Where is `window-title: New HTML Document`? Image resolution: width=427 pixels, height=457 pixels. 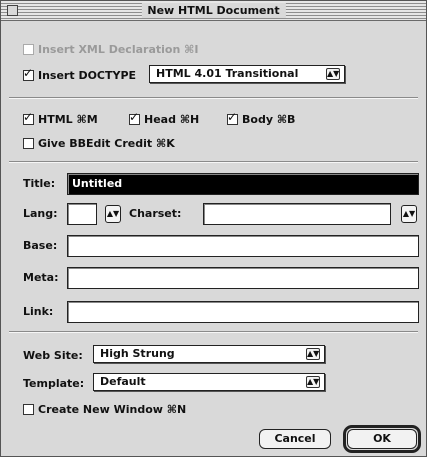 window-title: New HTML Document is located at coordinates (213, 10).